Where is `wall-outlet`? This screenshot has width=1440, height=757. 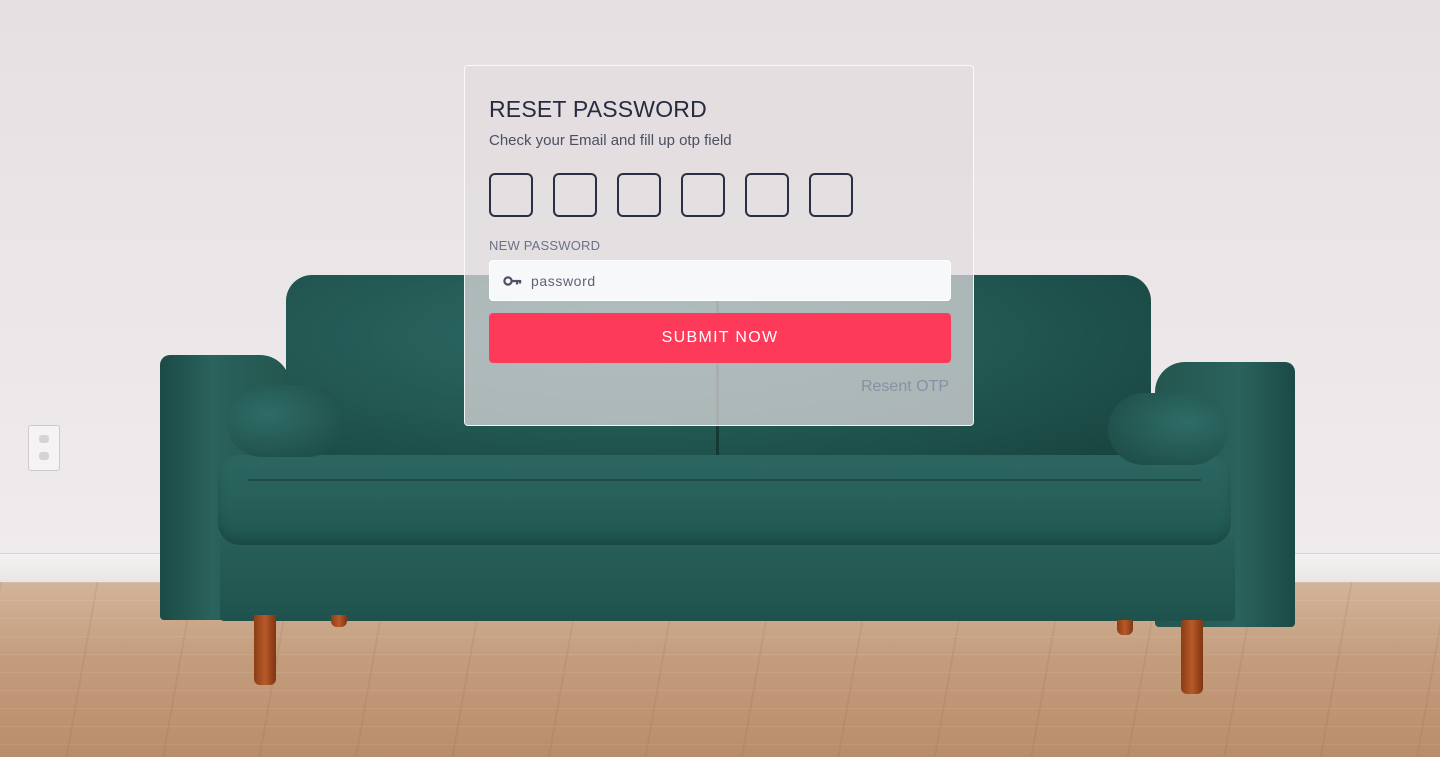
wall-outlet is located at coordinates (44, 448).